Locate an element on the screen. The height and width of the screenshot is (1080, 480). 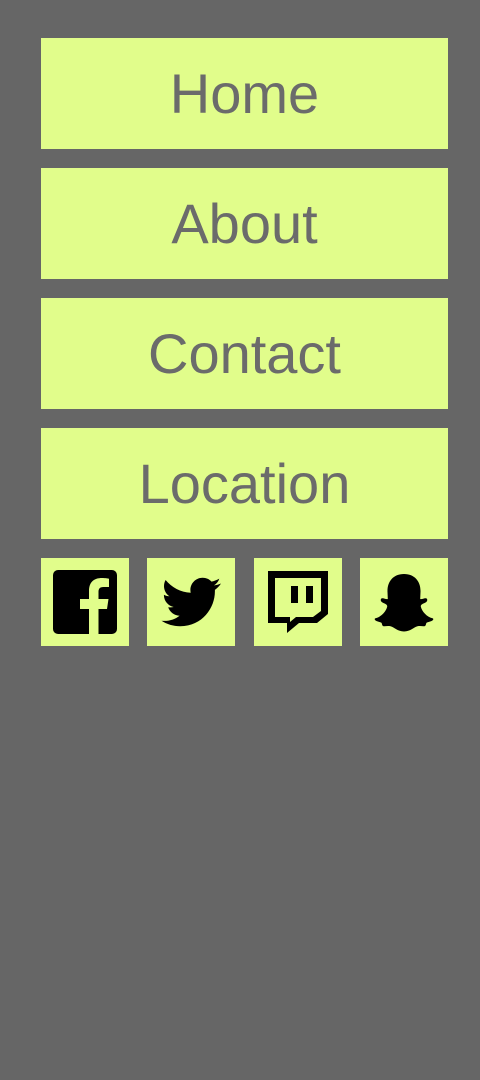
nav-contact-button: Contact is located at coordinates (244, 353).